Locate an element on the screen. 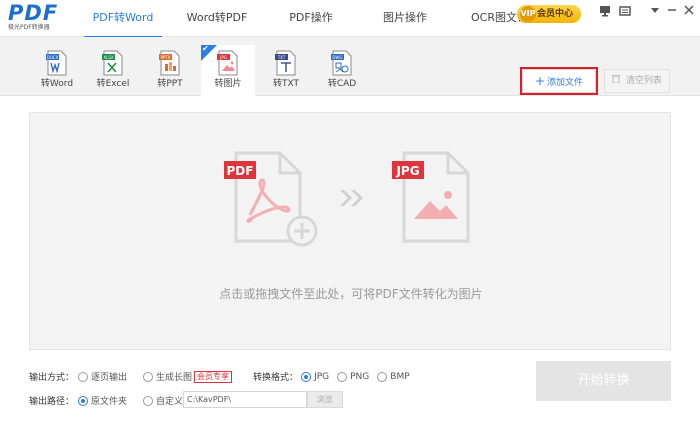 The image size is (700, 429). format-png-label: PNG is located at coordinates (360, 376).